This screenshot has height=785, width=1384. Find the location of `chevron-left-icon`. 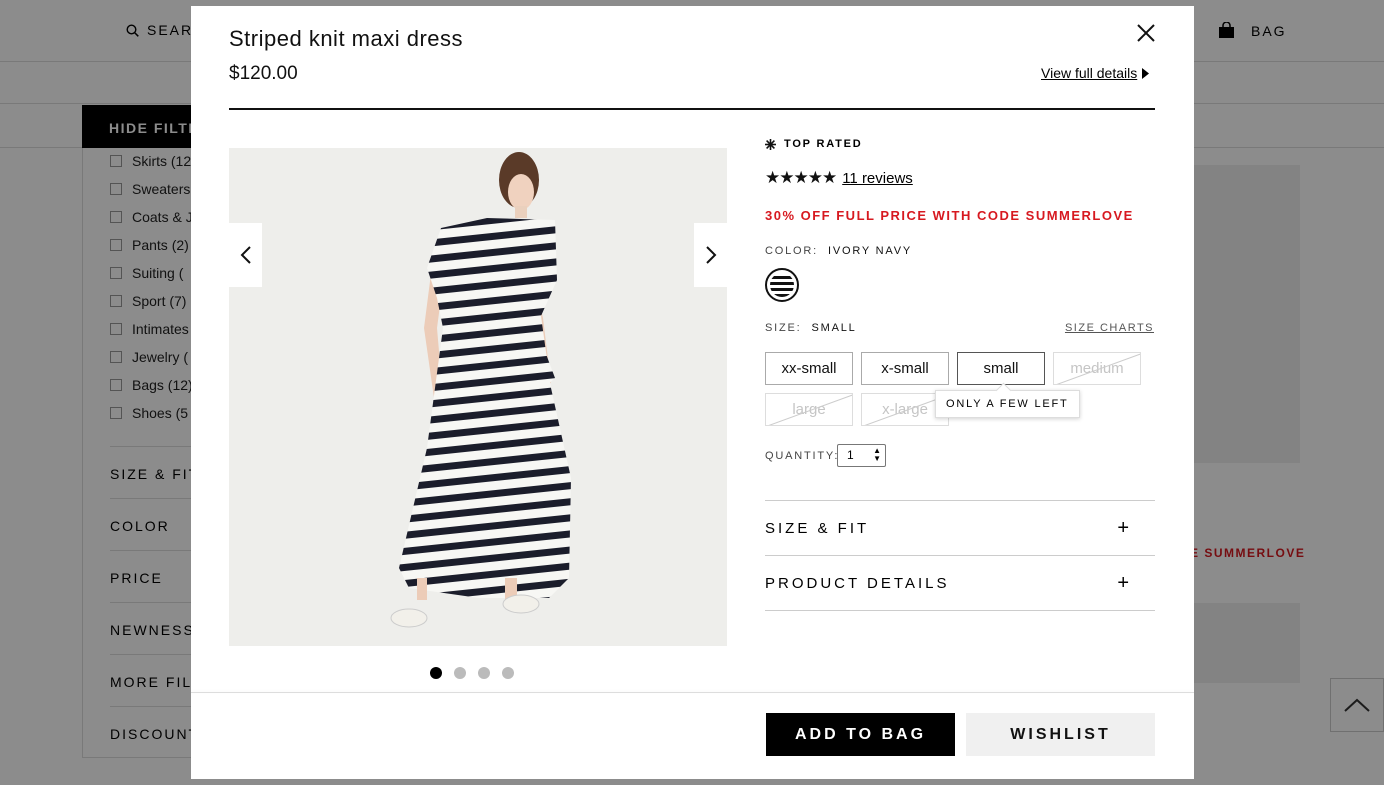

chevron-left-icon is located at coordinates (245, 255).